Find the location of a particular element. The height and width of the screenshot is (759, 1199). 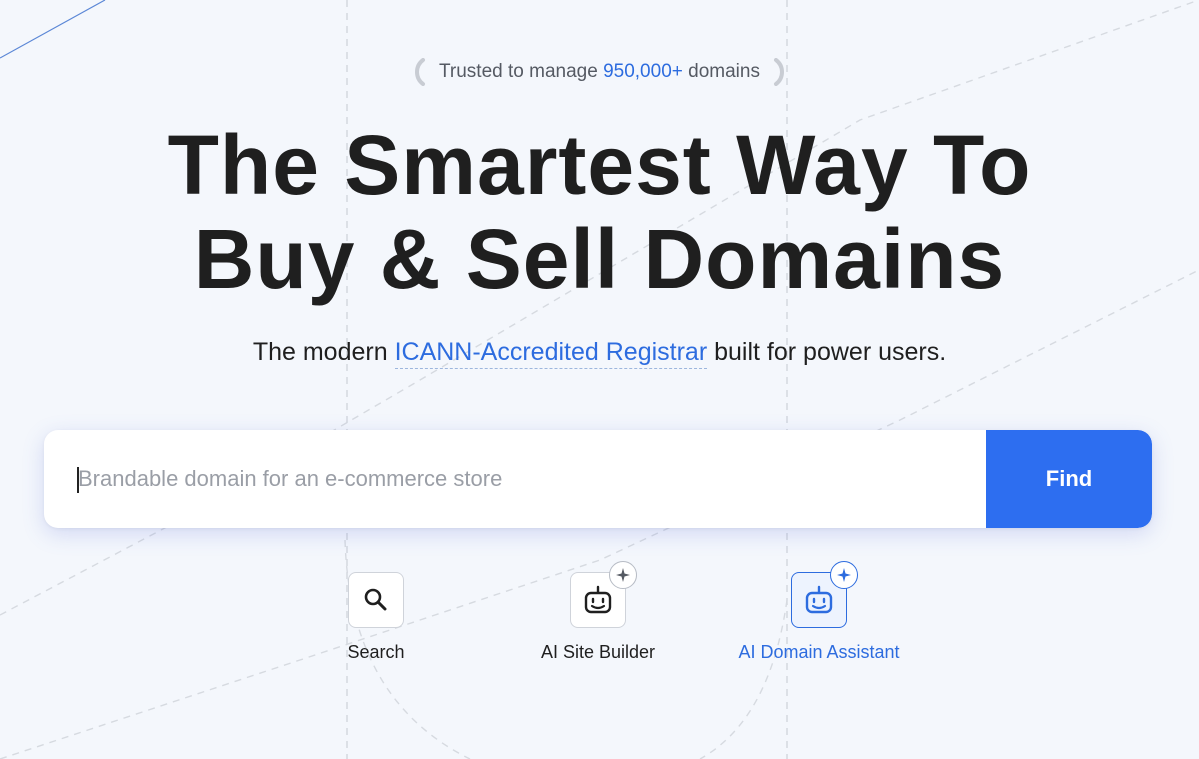

mode-search-icon-box is located at coordinates (376, 600).